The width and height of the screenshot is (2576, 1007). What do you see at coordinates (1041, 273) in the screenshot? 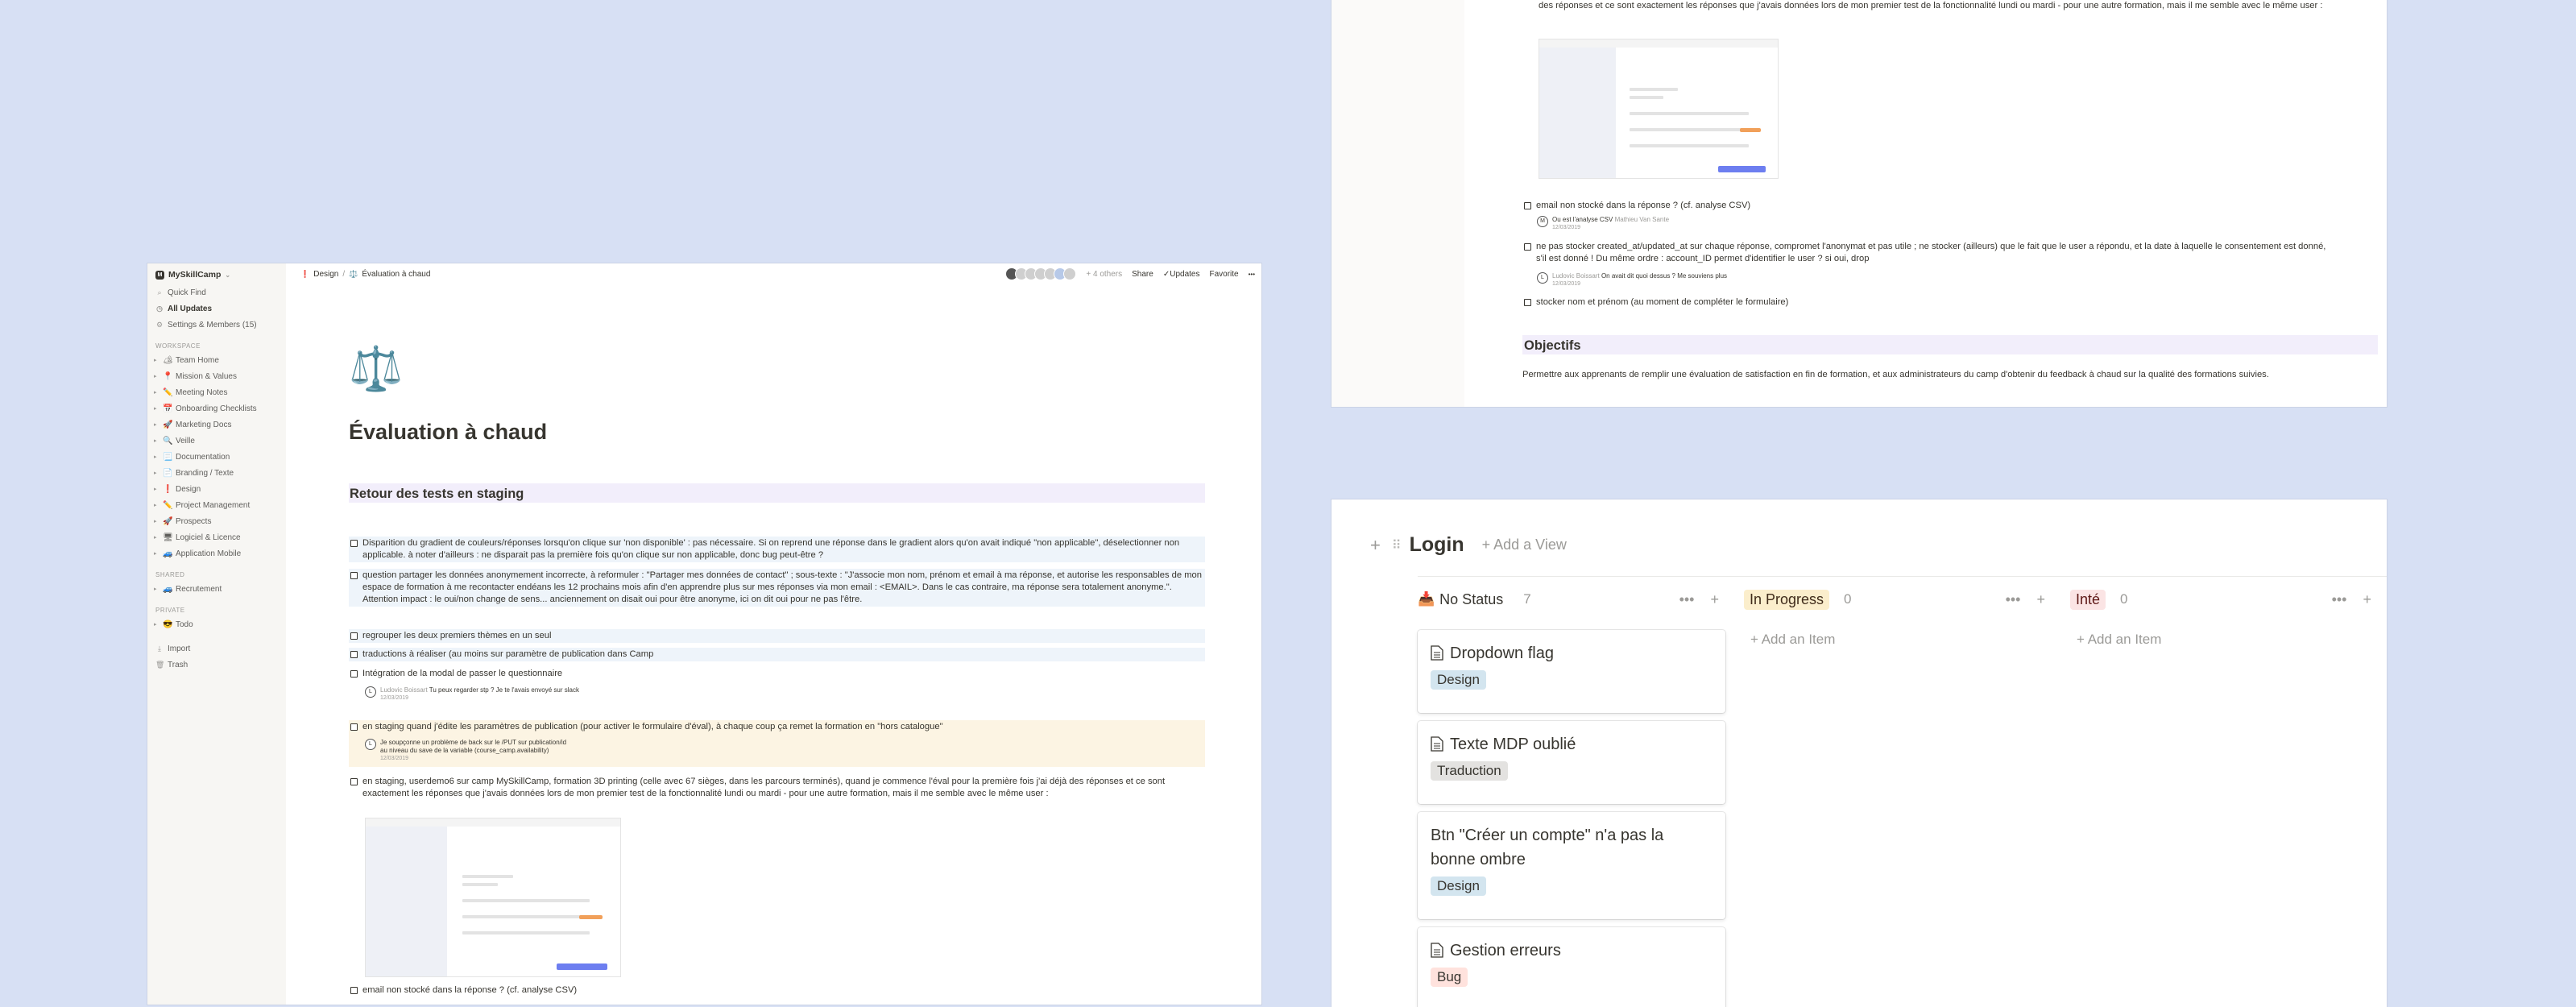
I see `collaborator-avatars` at bounding box center [1041, 273].